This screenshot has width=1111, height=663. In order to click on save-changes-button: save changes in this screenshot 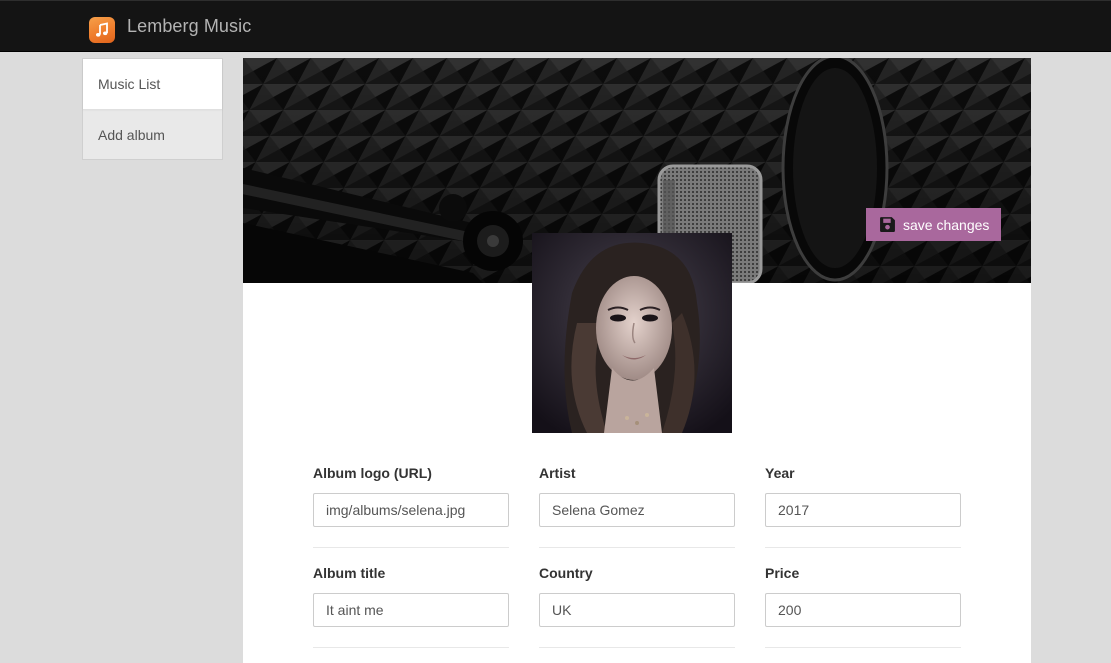, I will do `click(933, 224)`.